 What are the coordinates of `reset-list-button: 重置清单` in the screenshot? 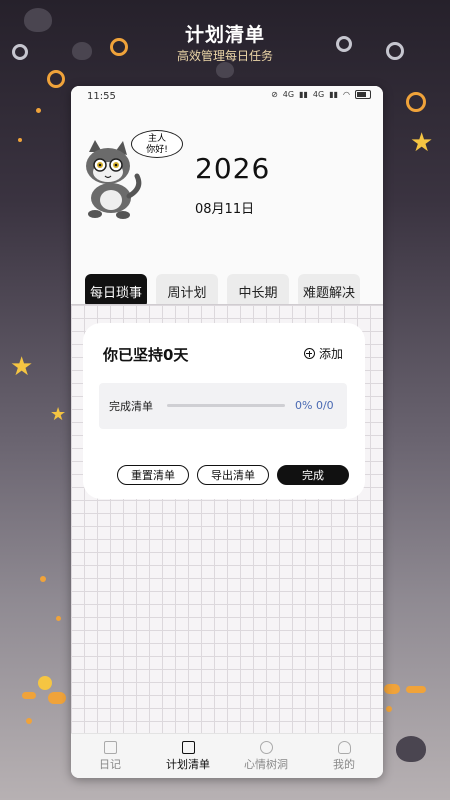 It's located at (153, 475).